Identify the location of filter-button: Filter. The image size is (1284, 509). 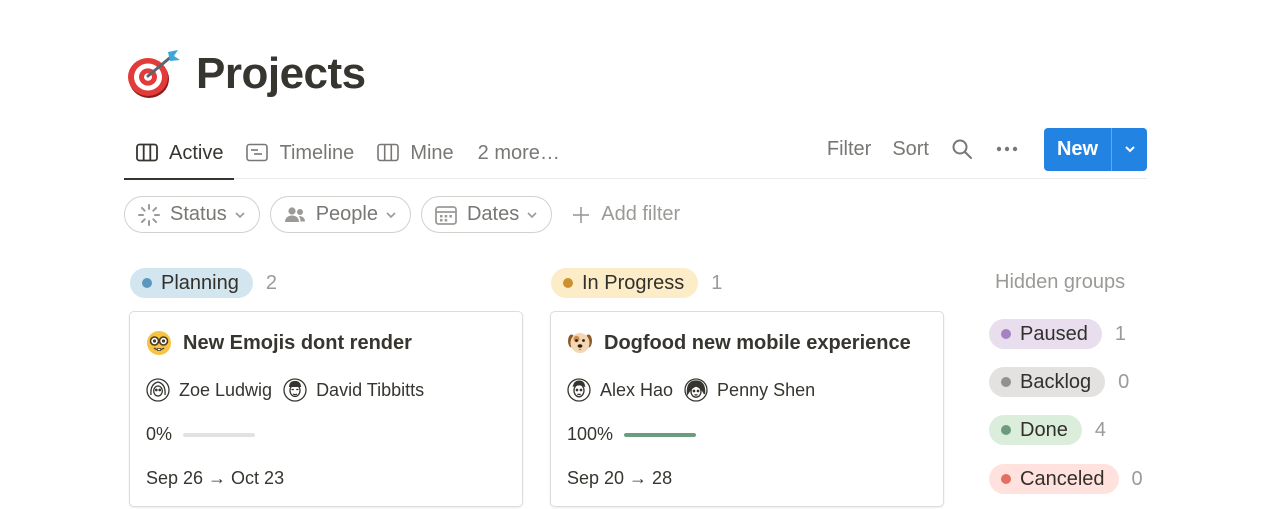
(849, 149).